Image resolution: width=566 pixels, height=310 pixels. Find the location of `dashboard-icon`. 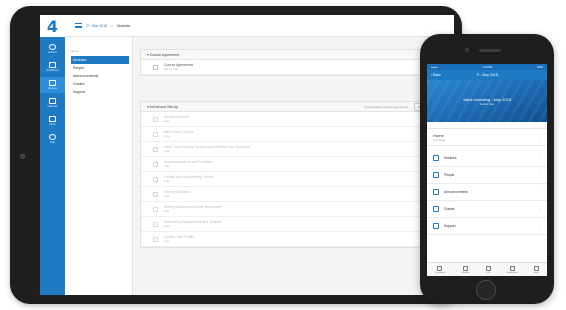

dashboard-icon is located at coordinates (52, 65).